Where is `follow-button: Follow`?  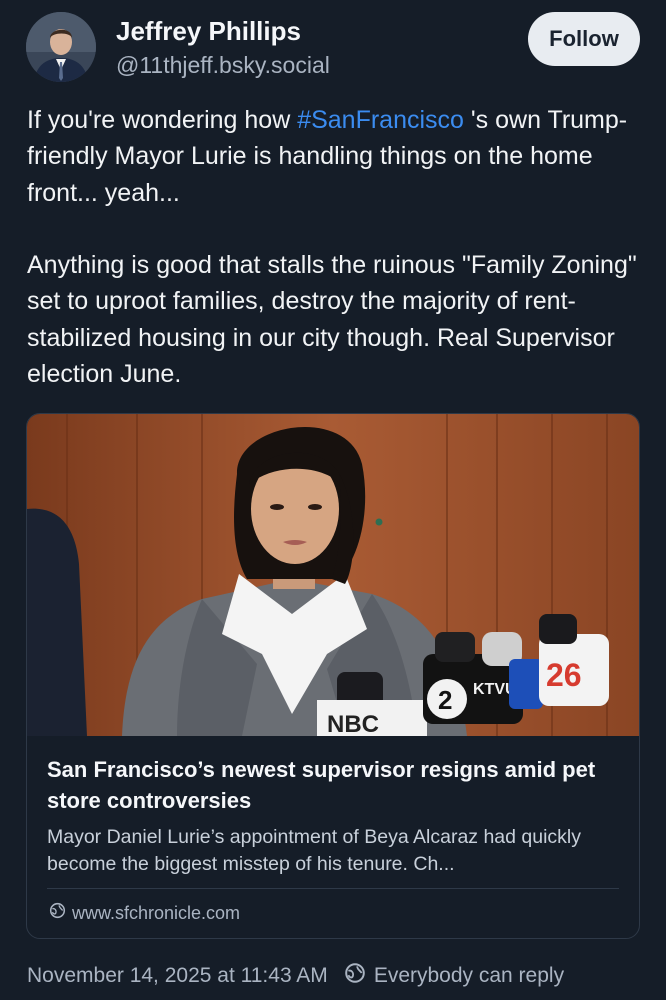 follow-button: Follow is located at coordinates (584, 39).